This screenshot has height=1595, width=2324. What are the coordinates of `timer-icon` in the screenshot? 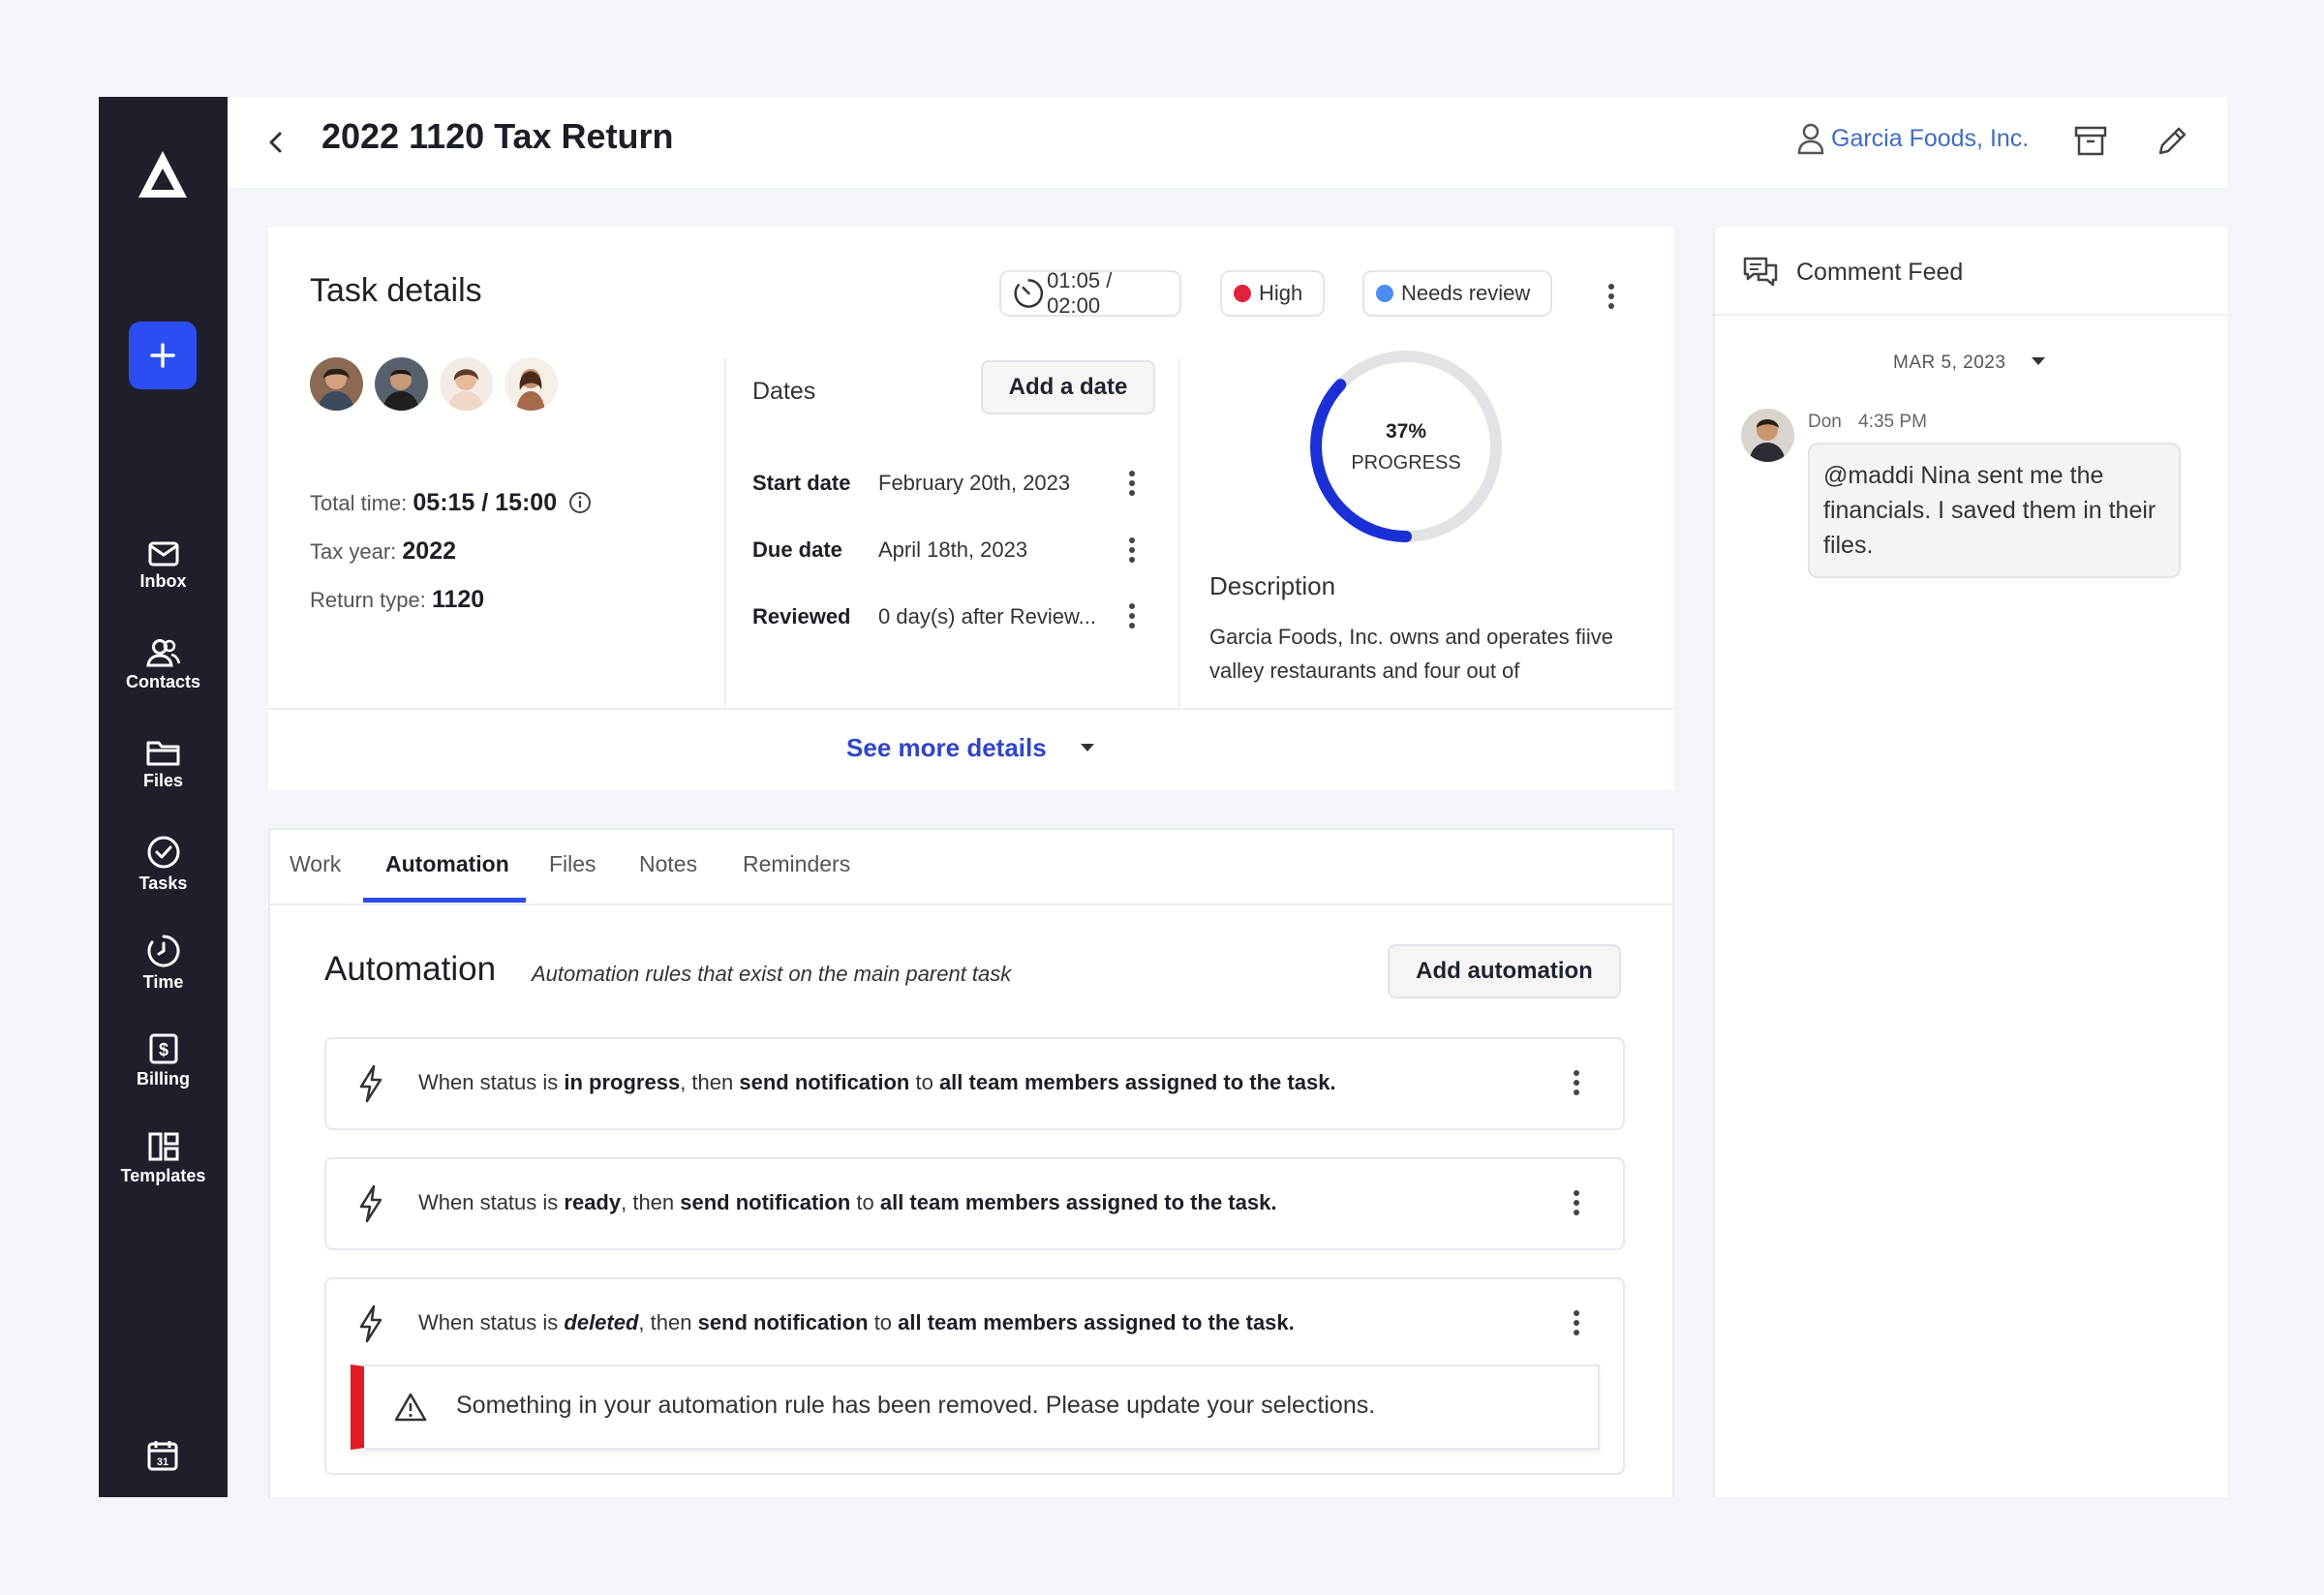 It's located at (1029, 293).